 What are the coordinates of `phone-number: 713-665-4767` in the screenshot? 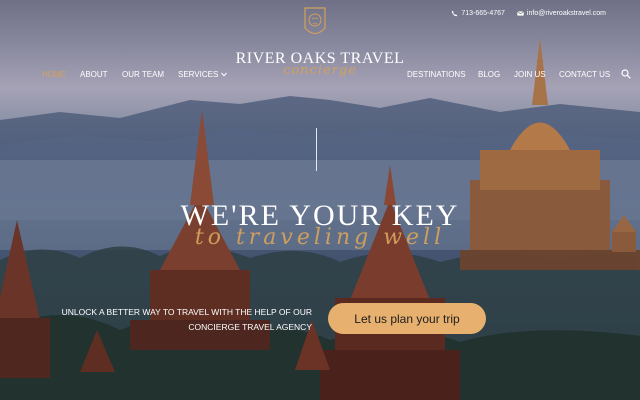 It's located at (483, 13).